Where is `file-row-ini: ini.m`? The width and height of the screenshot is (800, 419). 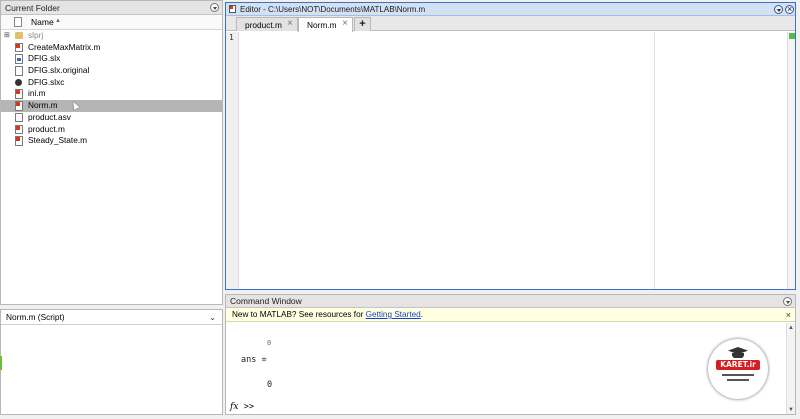
file-row-ini: ini.m is located at coordinates (111, 94).